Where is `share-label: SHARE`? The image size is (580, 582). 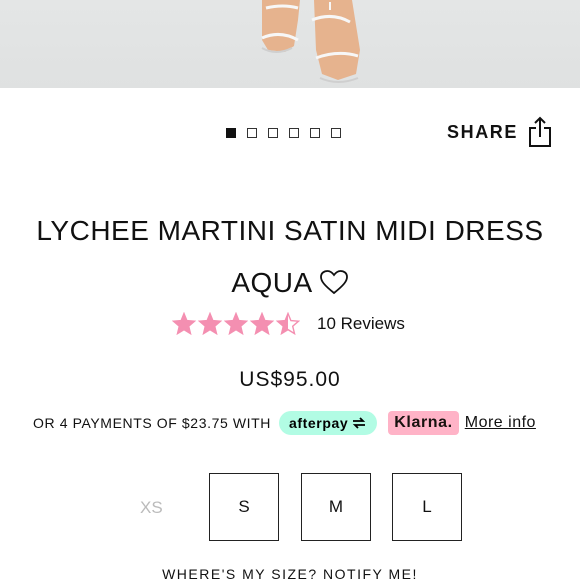 share-label: SHARE is located at coordinates (482, 131).